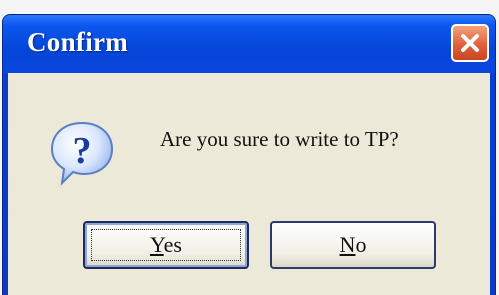 Image resolution: width=499 pixels, height=295 pixels. I want to click on question-icon: ?, so click(82, 153).